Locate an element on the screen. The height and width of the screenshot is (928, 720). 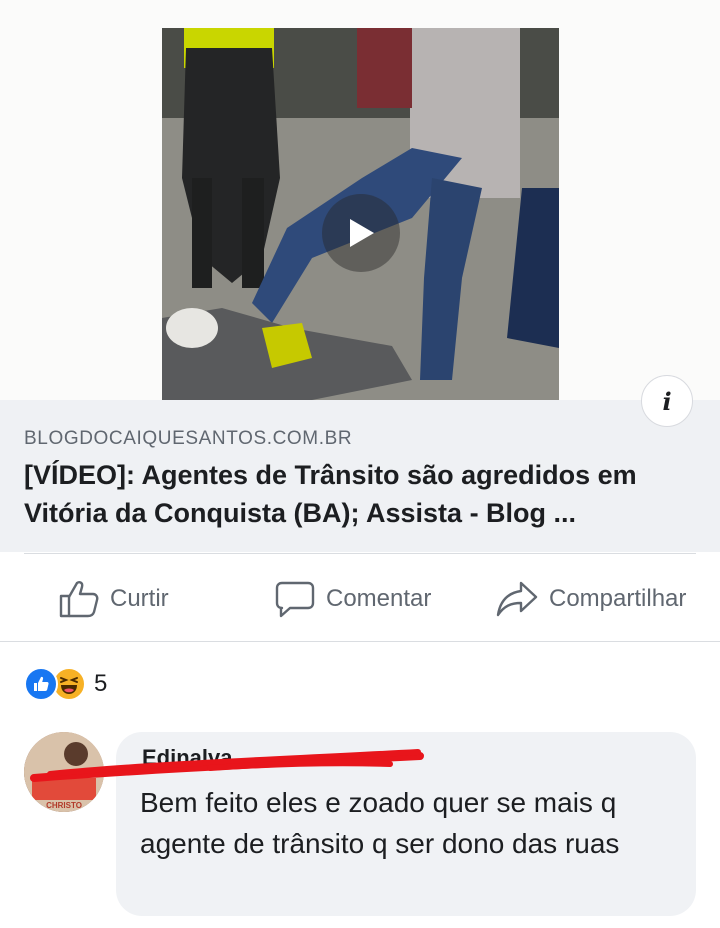
share-icon is located at coordinates (517, 599).